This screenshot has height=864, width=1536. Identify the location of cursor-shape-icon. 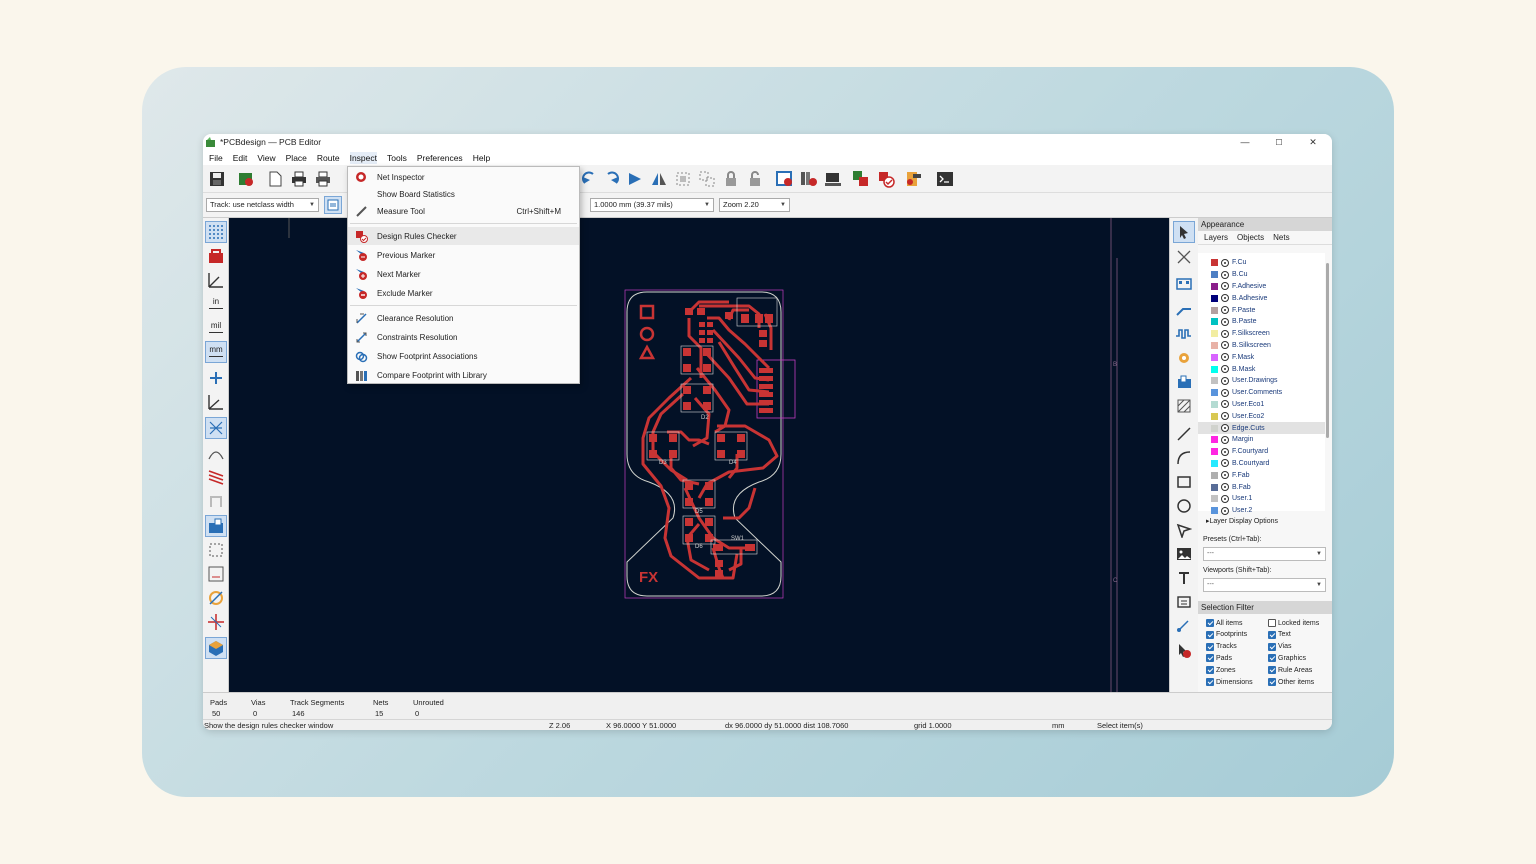
(216, 378).